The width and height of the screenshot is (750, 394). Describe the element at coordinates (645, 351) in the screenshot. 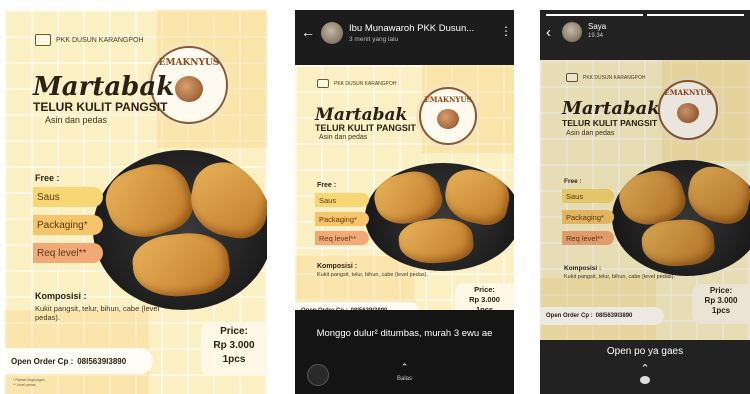

I see `story-caption: Open po ya gaes` at that location.